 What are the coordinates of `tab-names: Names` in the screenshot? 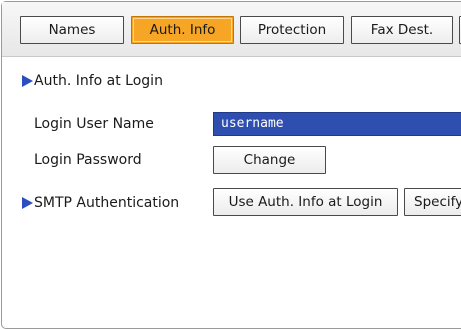 It's located at (72, 30).